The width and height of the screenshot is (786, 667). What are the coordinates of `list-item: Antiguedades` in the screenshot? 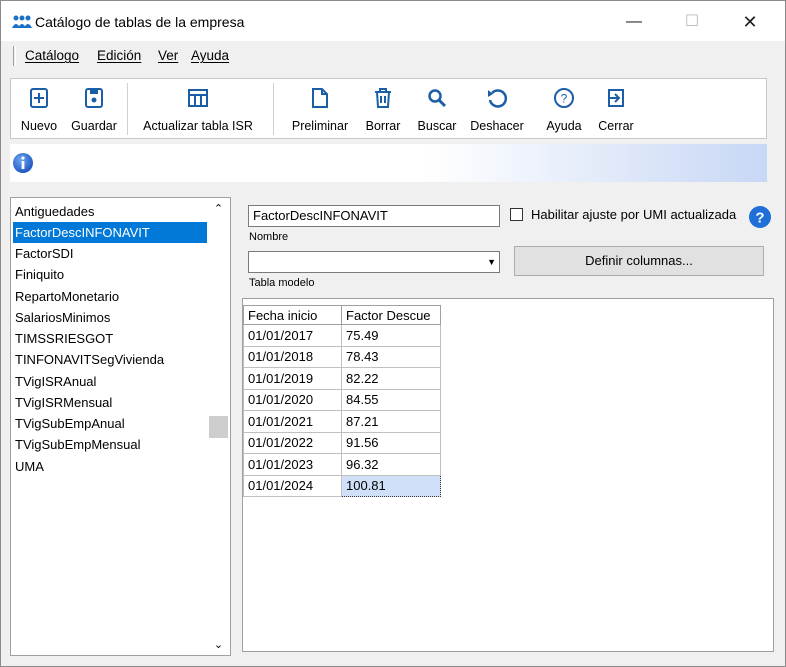 It's located at (110, 211).